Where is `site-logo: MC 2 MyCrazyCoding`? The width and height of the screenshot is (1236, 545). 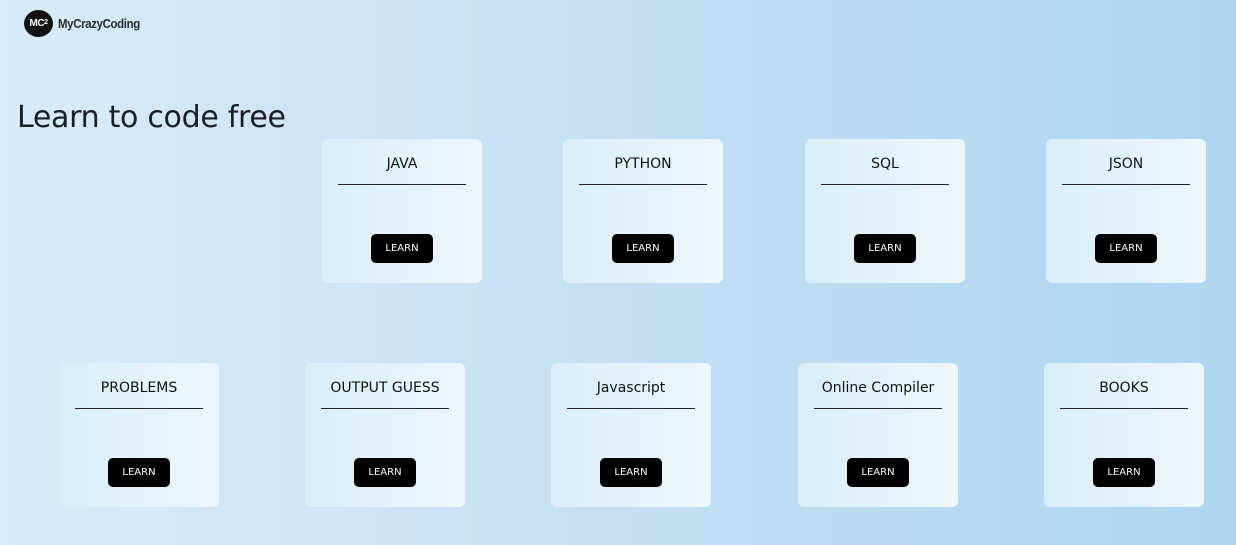 site-logo: MC 2 MyCrazyCoding is located at coordinates (87, 23).